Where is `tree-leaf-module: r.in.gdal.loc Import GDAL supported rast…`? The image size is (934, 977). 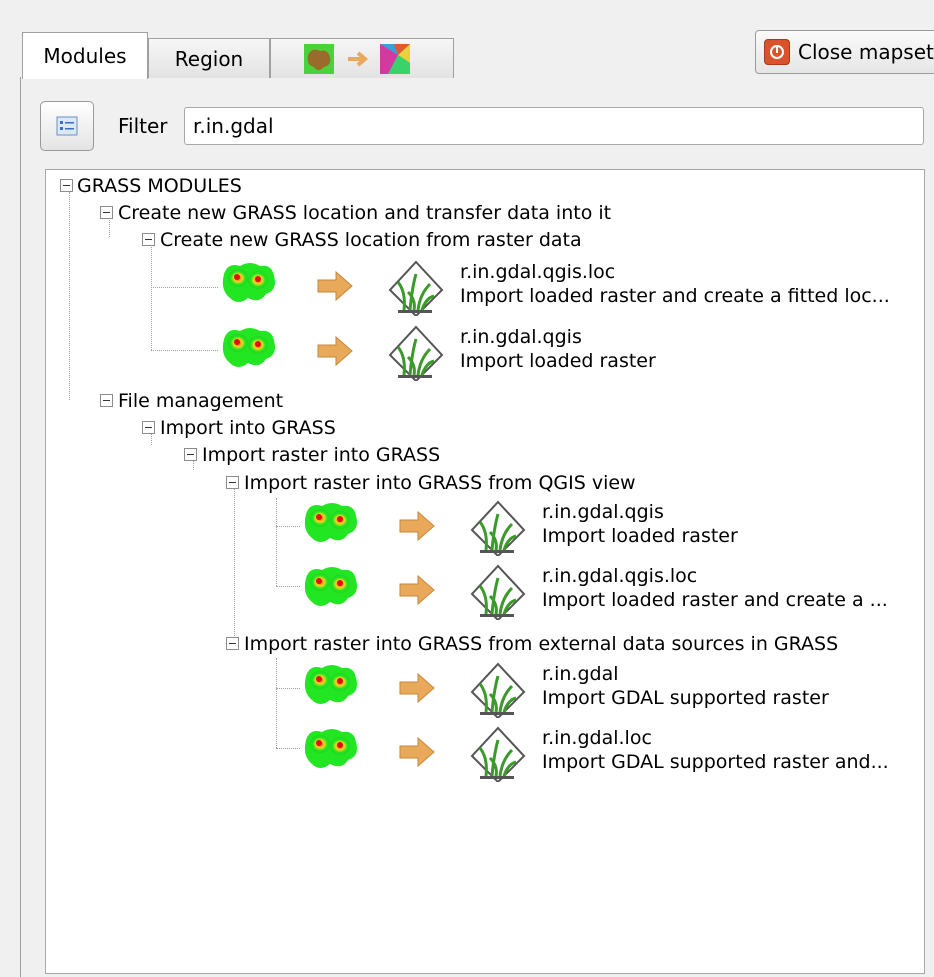
tree-leaf-module: r.in.gdal.loc Import GDAL supported rast… is located at coordinates (595, 756).